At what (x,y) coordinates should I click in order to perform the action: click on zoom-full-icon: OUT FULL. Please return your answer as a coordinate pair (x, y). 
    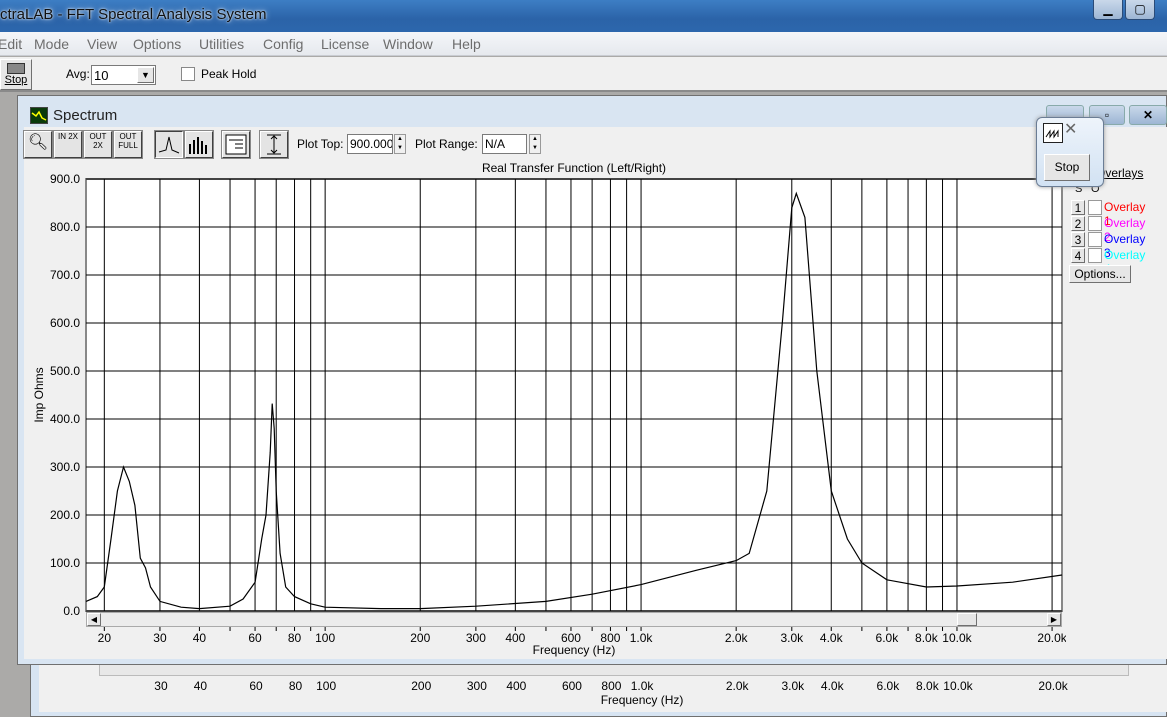
    Looking at the image, I should click on (128, 141).